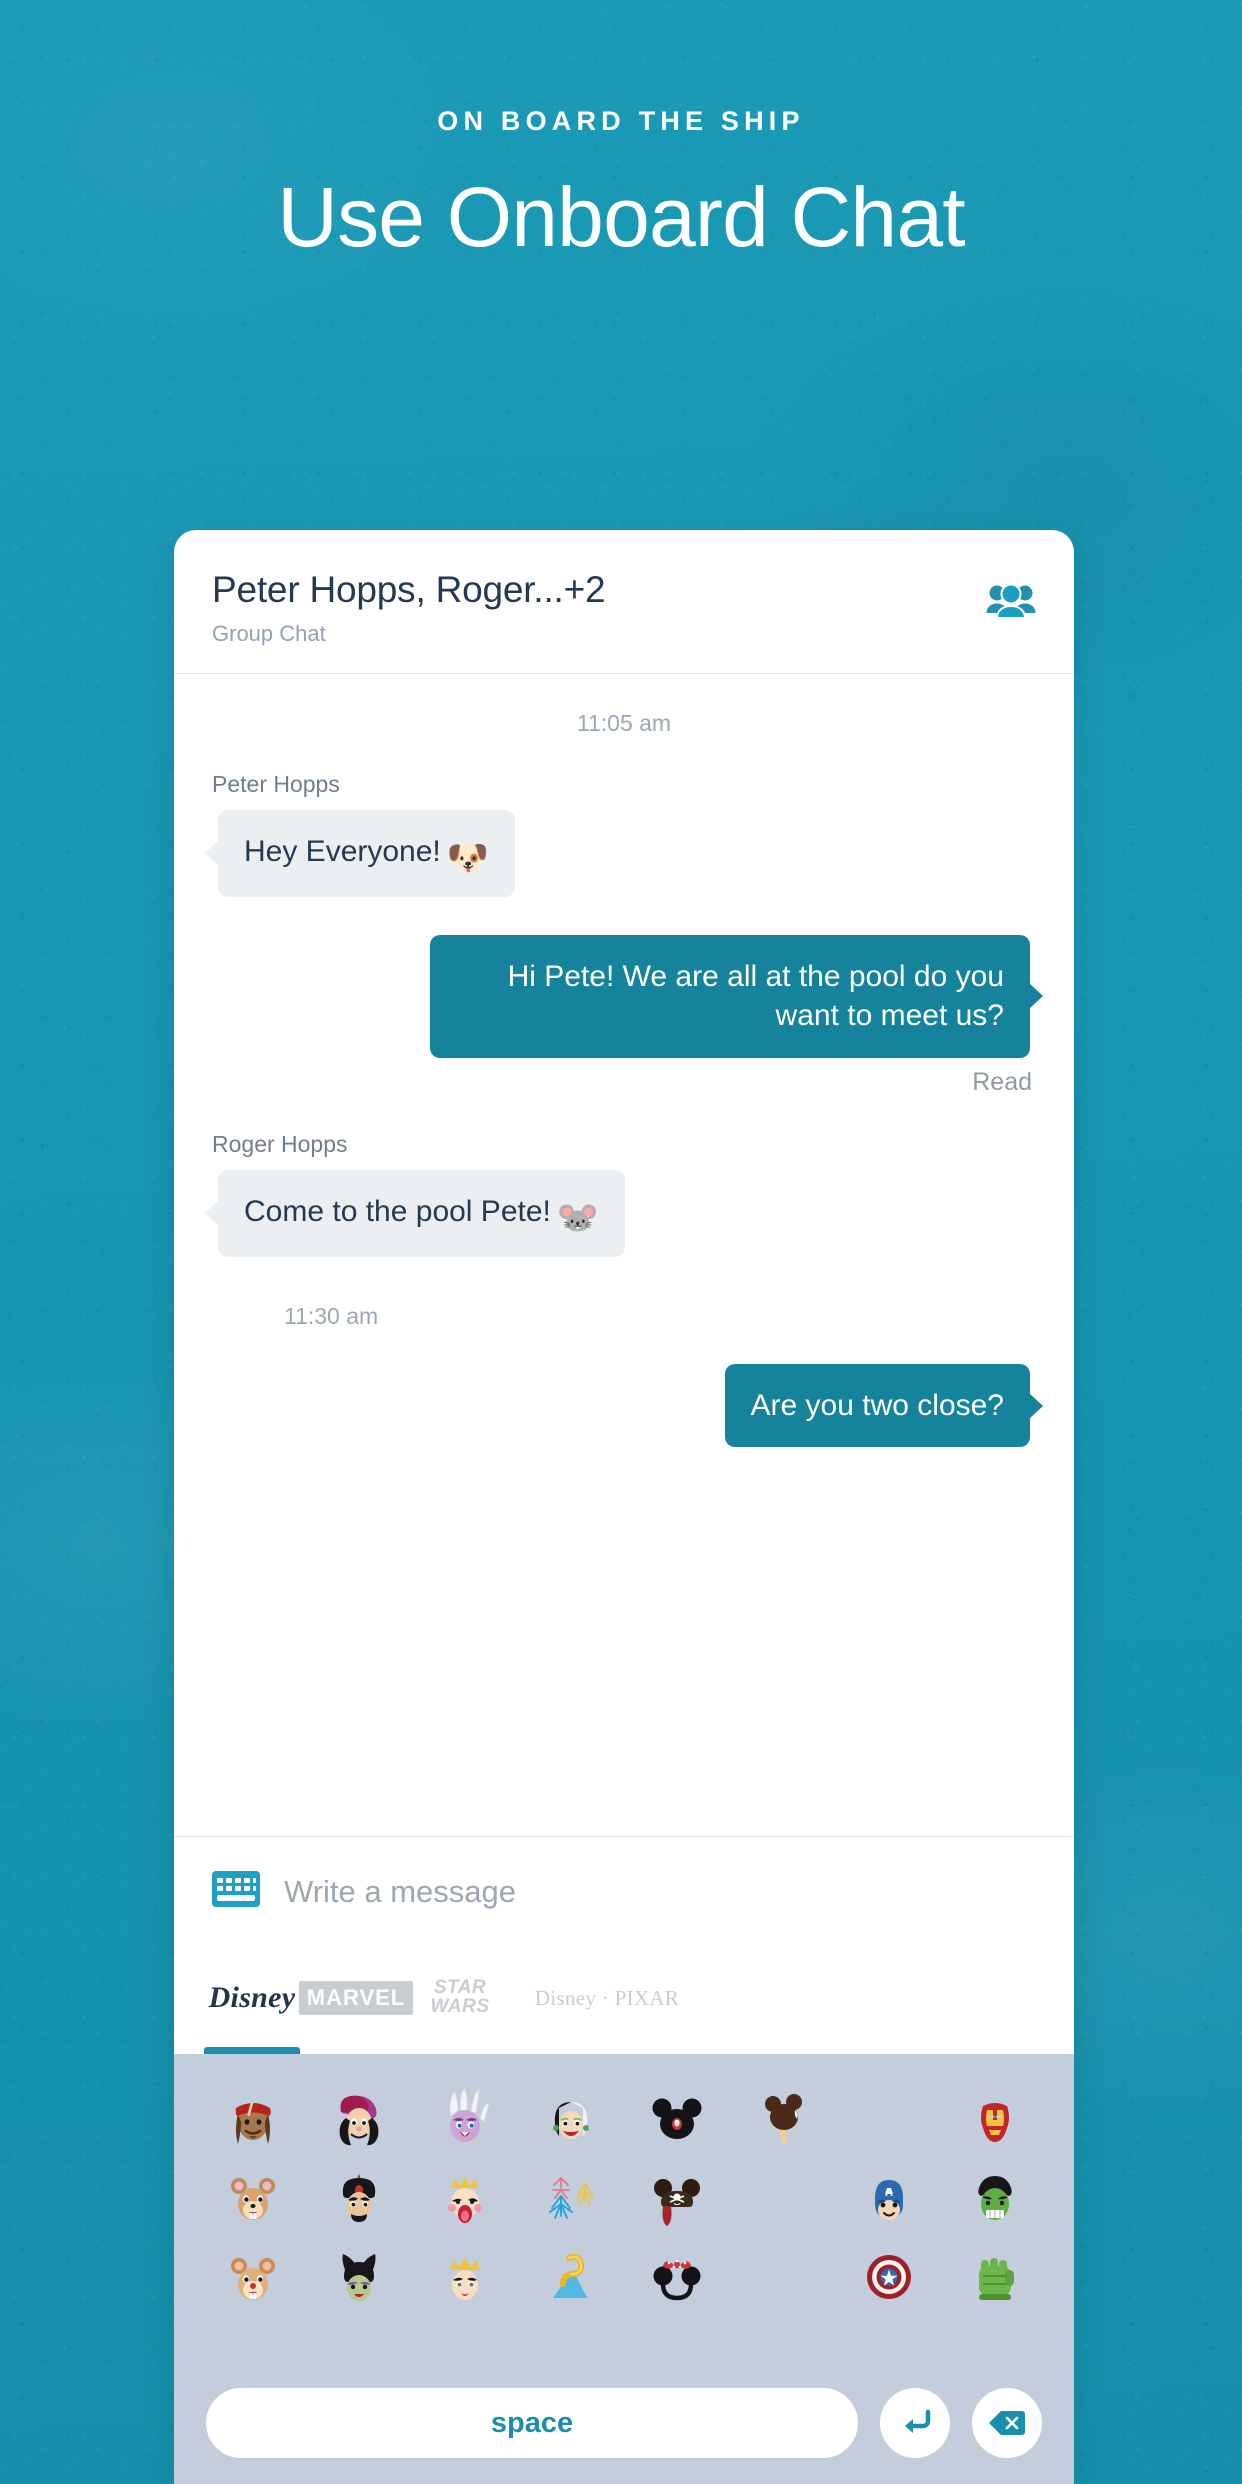 Image resolution: width=1242 pixels, height=2484 pixels. What do you see at coordinates (889, 2193) in the screenshot?
I see `svg-text: A` at bounding box center [889, 2193].